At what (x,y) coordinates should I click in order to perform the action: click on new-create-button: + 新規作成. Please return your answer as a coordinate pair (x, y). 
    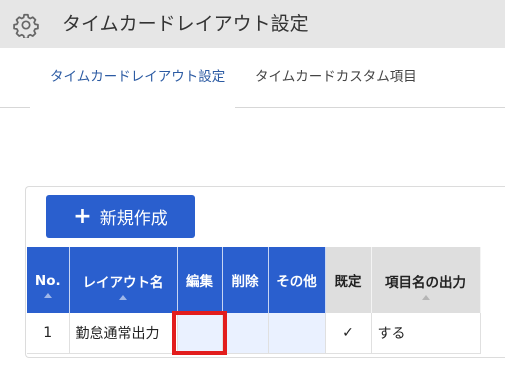
    Looking at the image, I should click on (120, 216).